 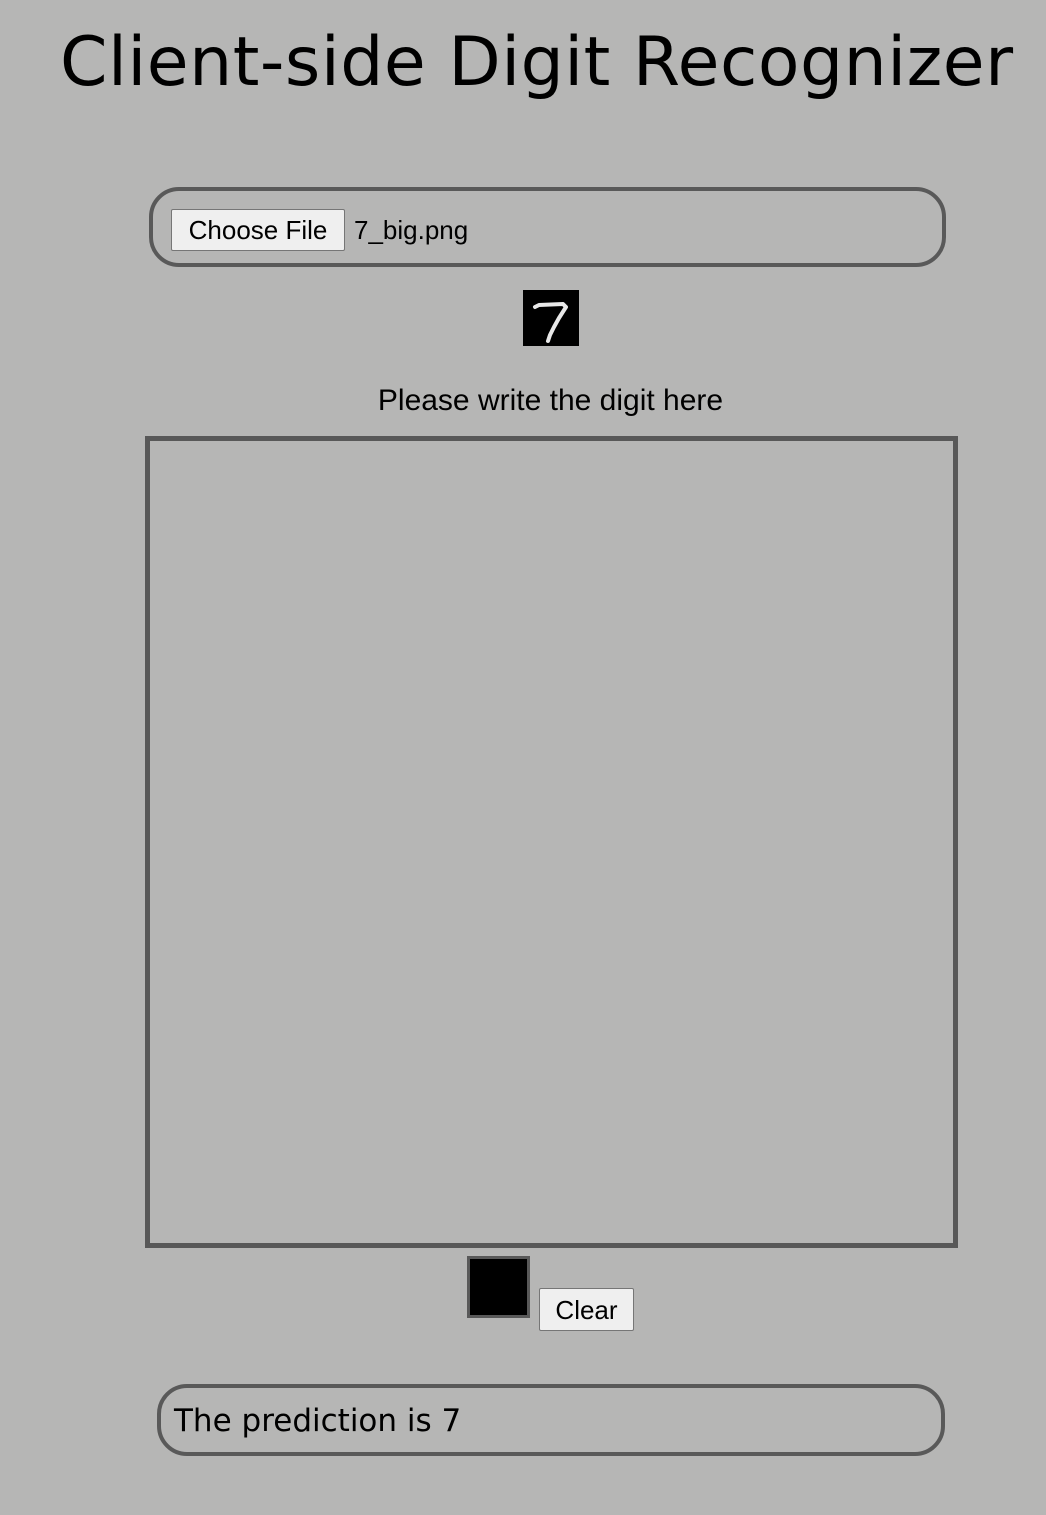 I want to click on selected-file-name: 7_big.png, so click(x=411, y=230).